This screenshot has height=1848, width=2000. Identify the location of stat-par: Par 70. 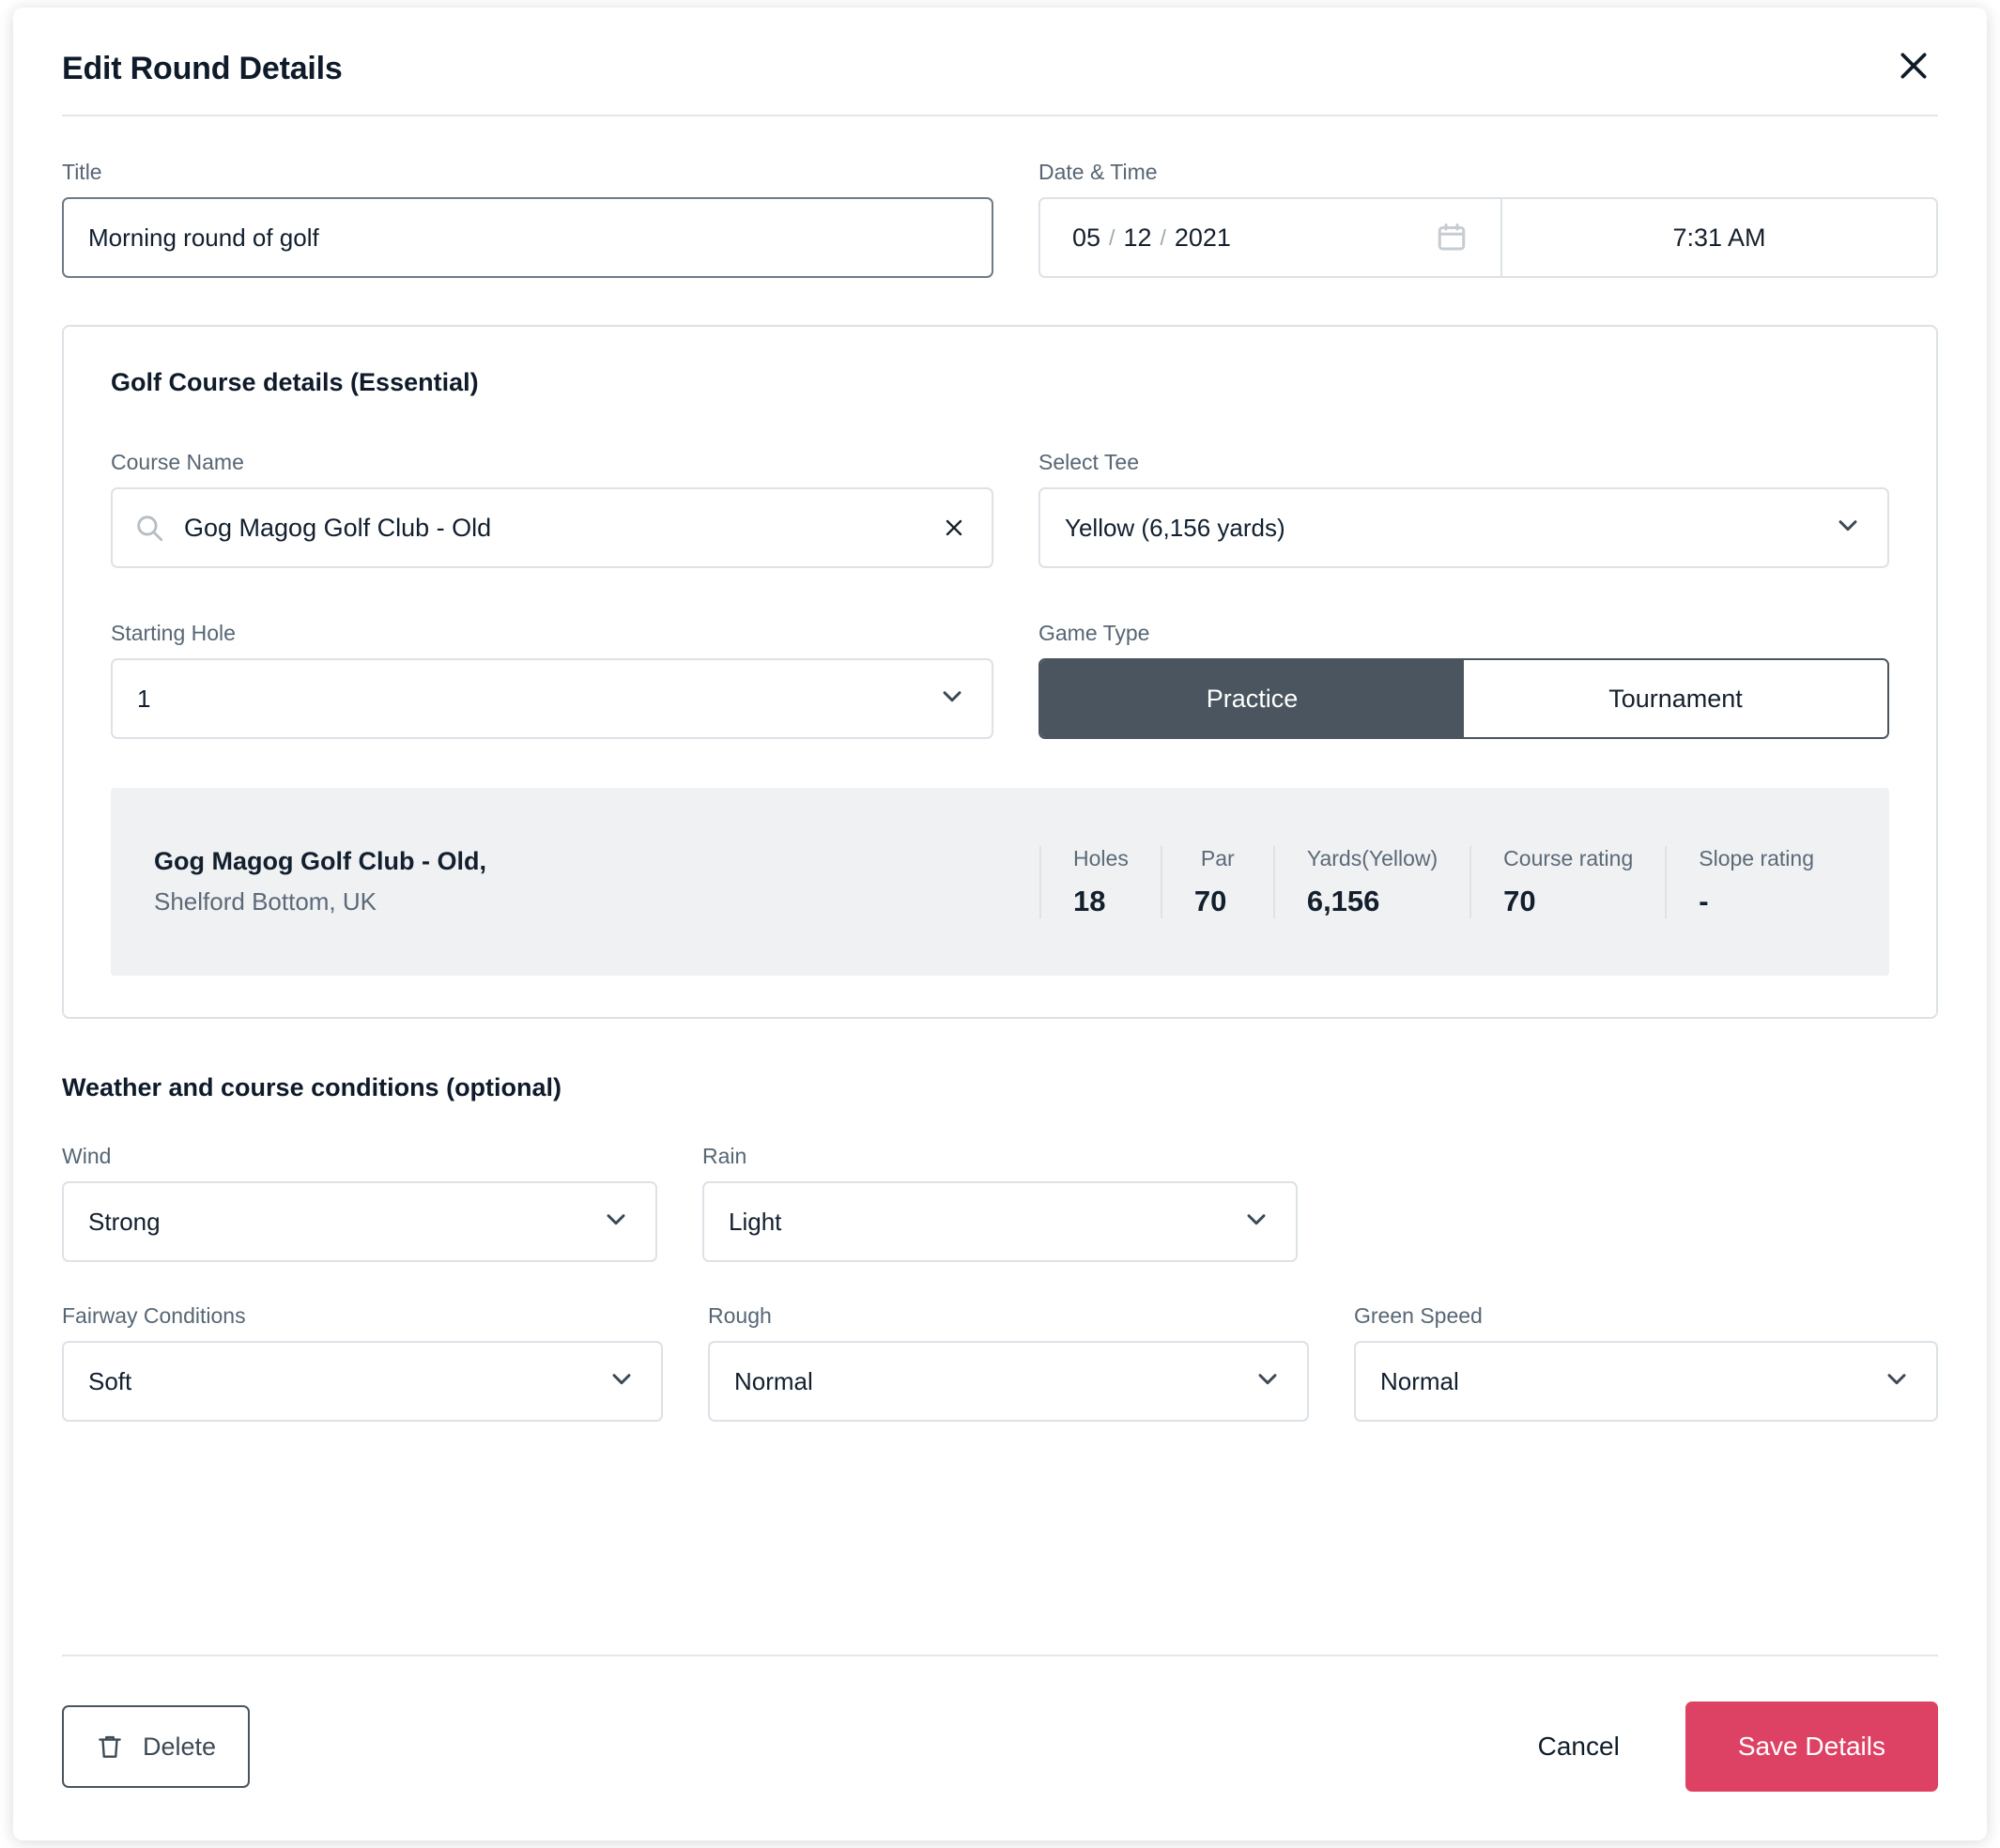
(1216, 881).